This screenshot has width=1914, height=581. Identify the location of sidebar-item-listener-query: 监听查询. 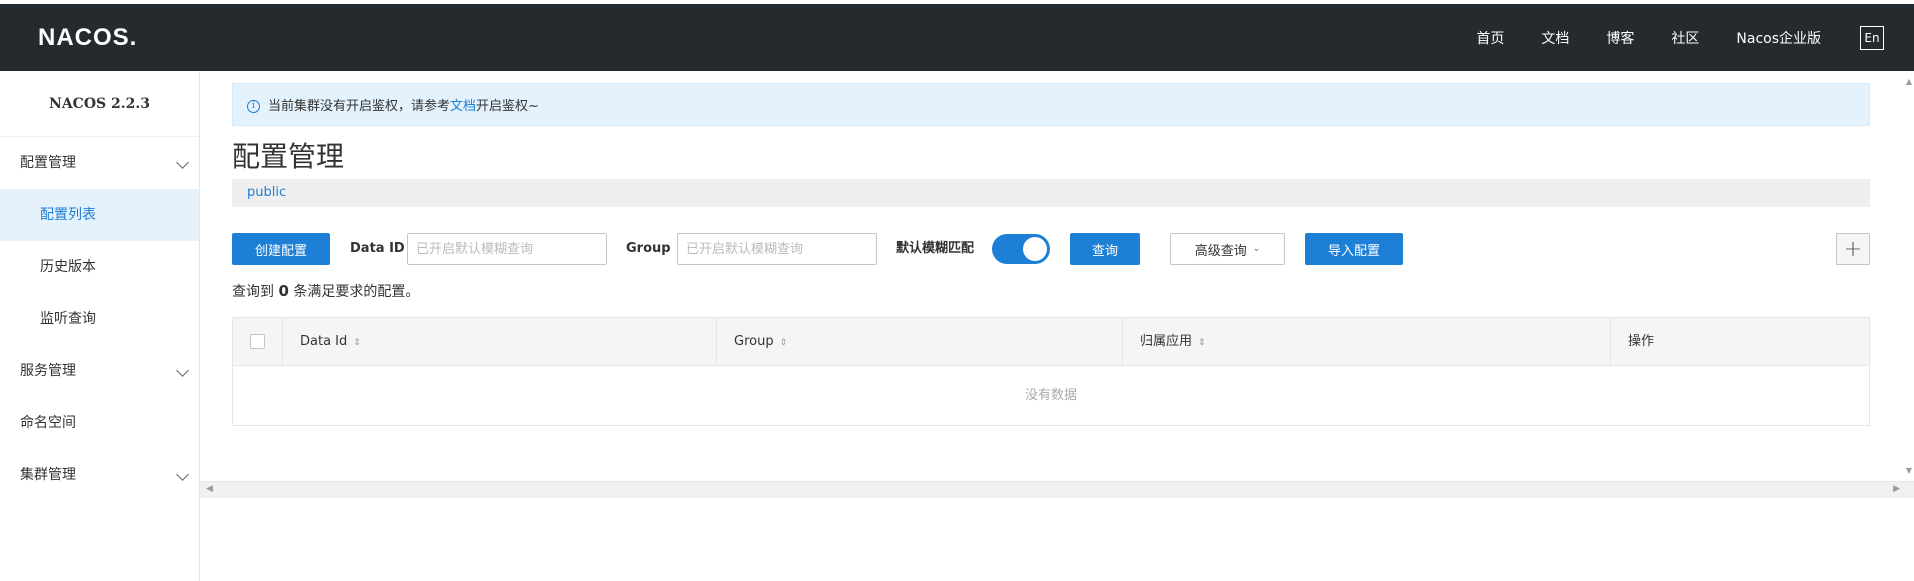
(99, 319).